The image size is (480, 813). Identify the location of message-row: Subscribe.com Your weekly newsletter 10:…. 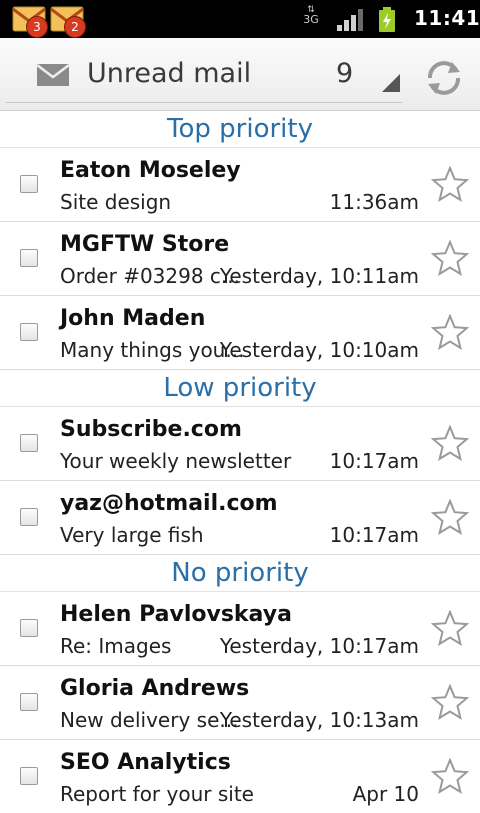
(240, 444).